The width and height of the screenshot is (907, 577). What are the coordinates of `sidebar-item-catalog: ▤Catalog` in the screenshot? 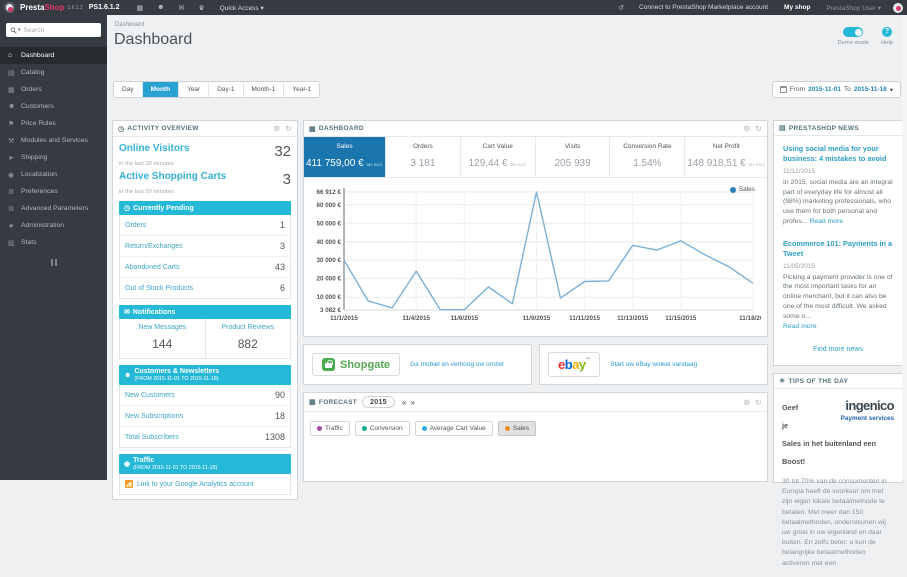 It's located at (53, 72).